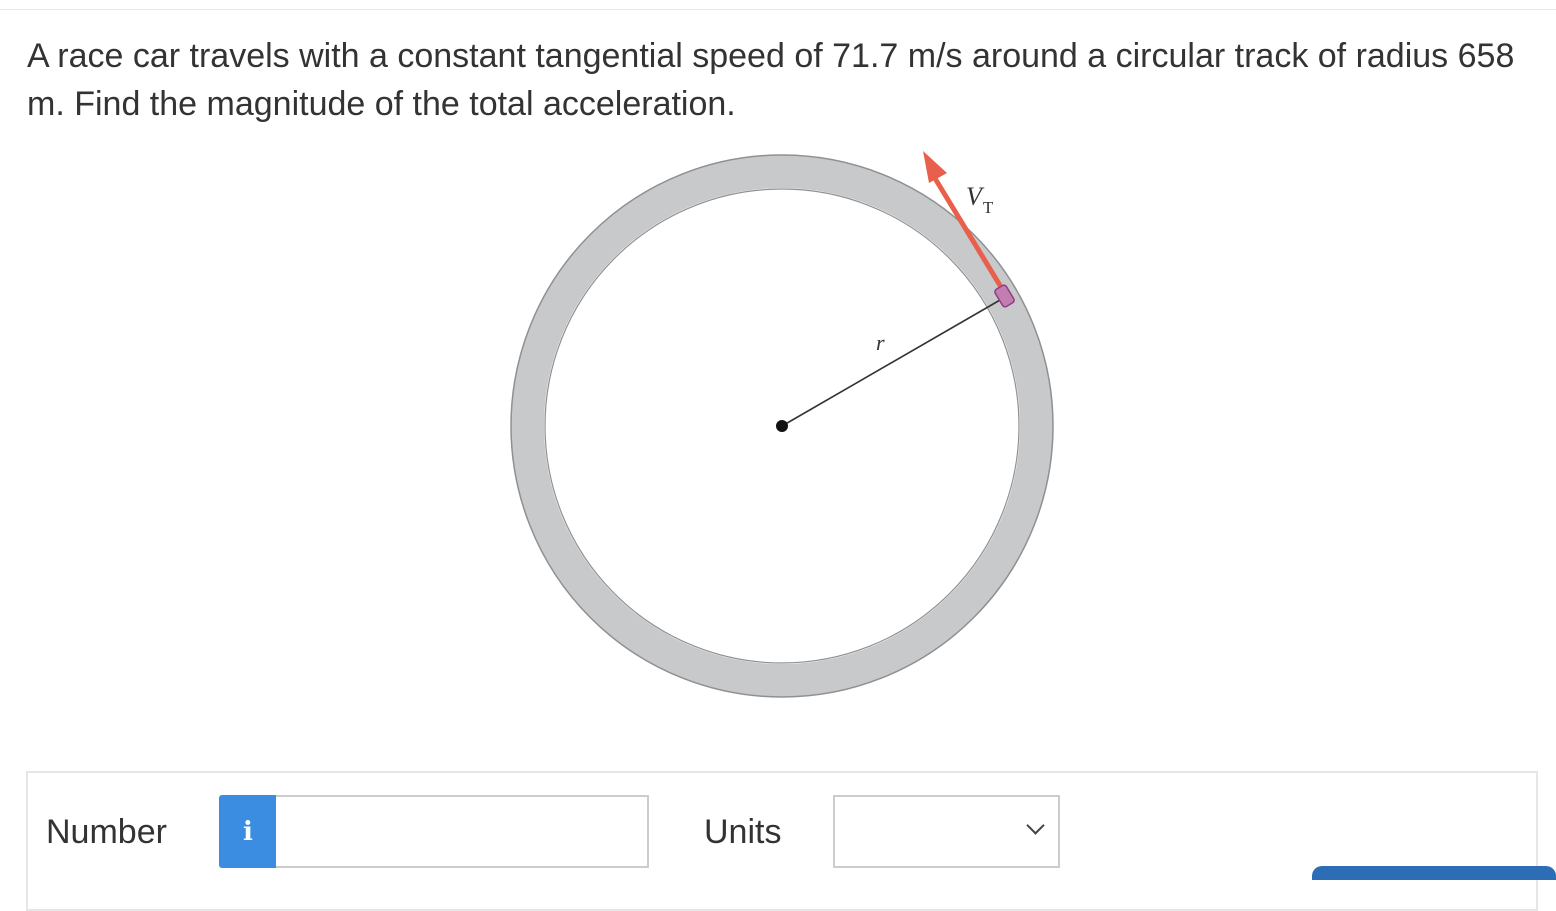  I want to click on units-label: Units, so click(743, 832).